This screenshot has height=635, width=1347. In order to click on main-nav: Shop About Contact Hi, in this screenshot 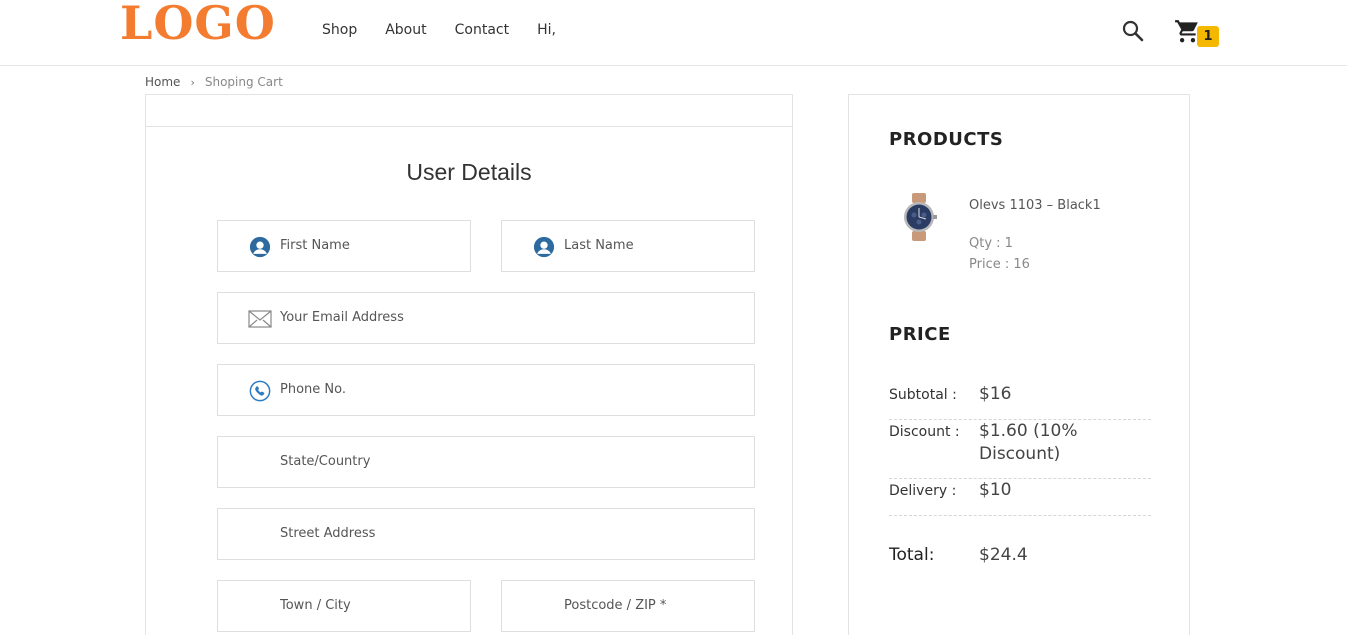, I will do `click(453, 30)`.